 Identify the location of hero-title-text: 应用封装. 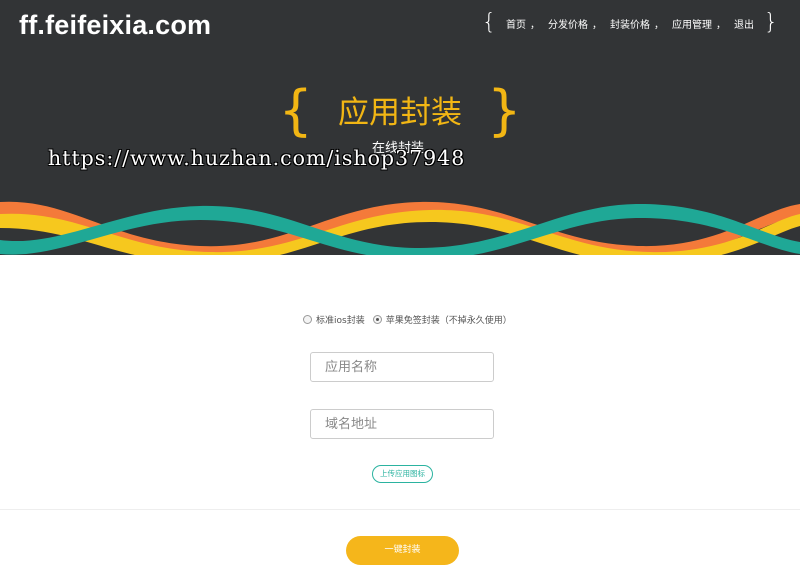
(400, 112).